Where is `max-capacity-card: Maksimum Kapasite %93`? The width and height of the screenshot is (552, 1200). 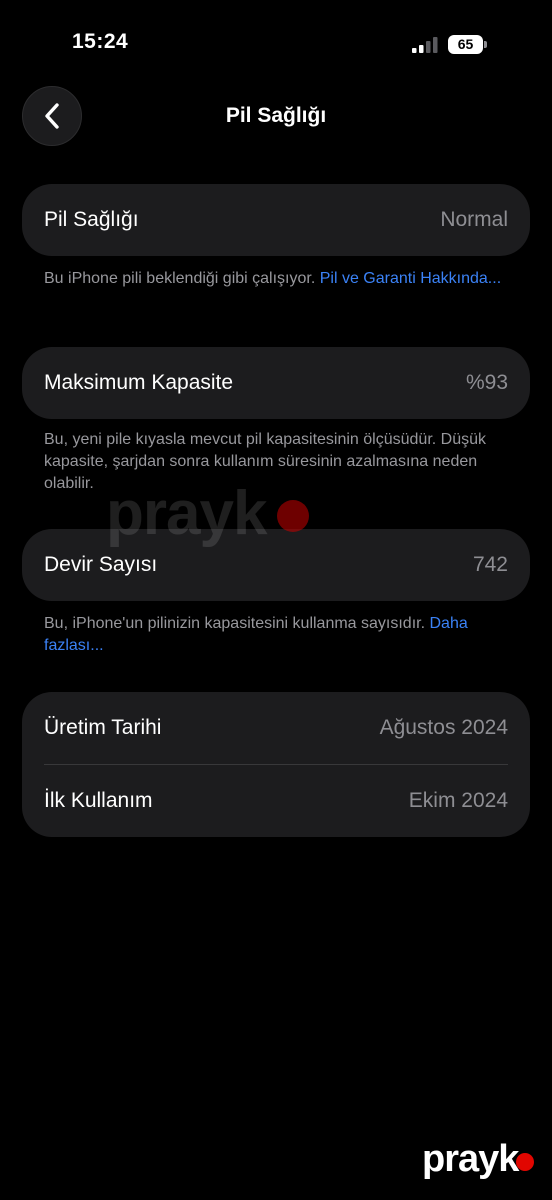
max-capacity-card: Maksimum Kapasite %93 is located at coordinates (276, 383).